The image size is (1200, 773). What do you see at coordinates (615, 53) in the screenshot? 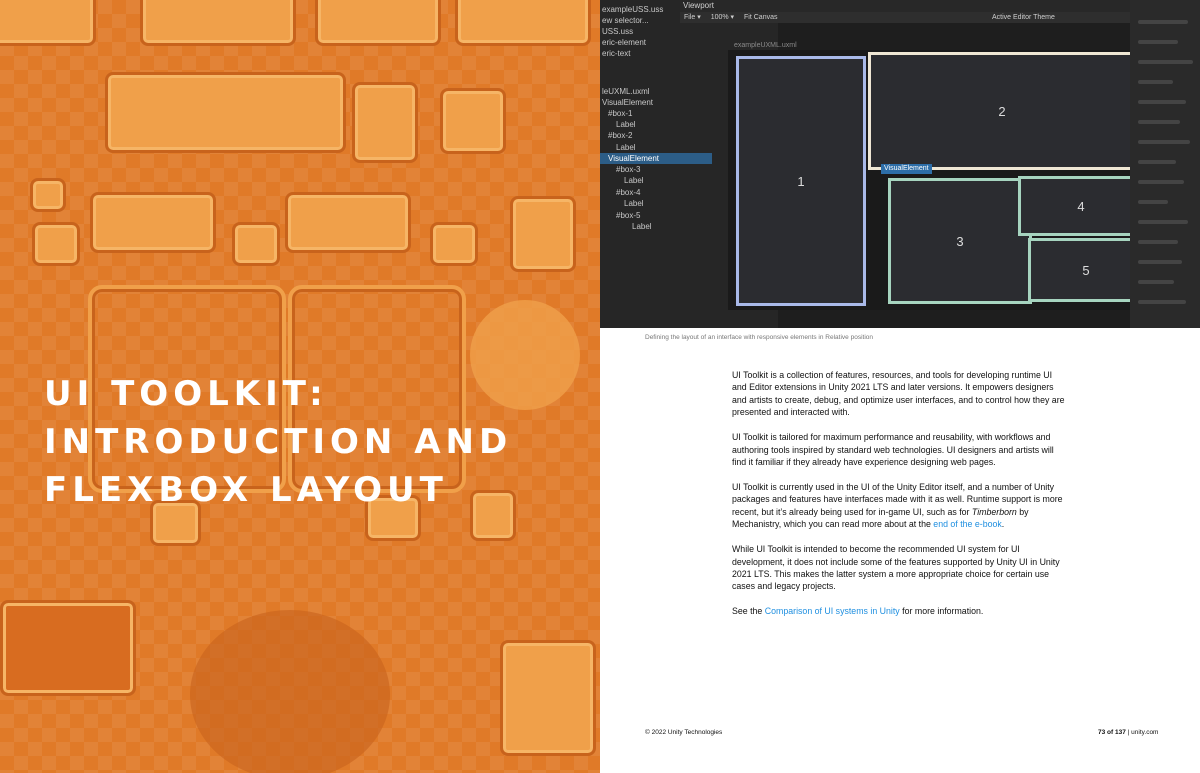
I see `hierarchy-row: eric-text` at bounding box center [615, 53].